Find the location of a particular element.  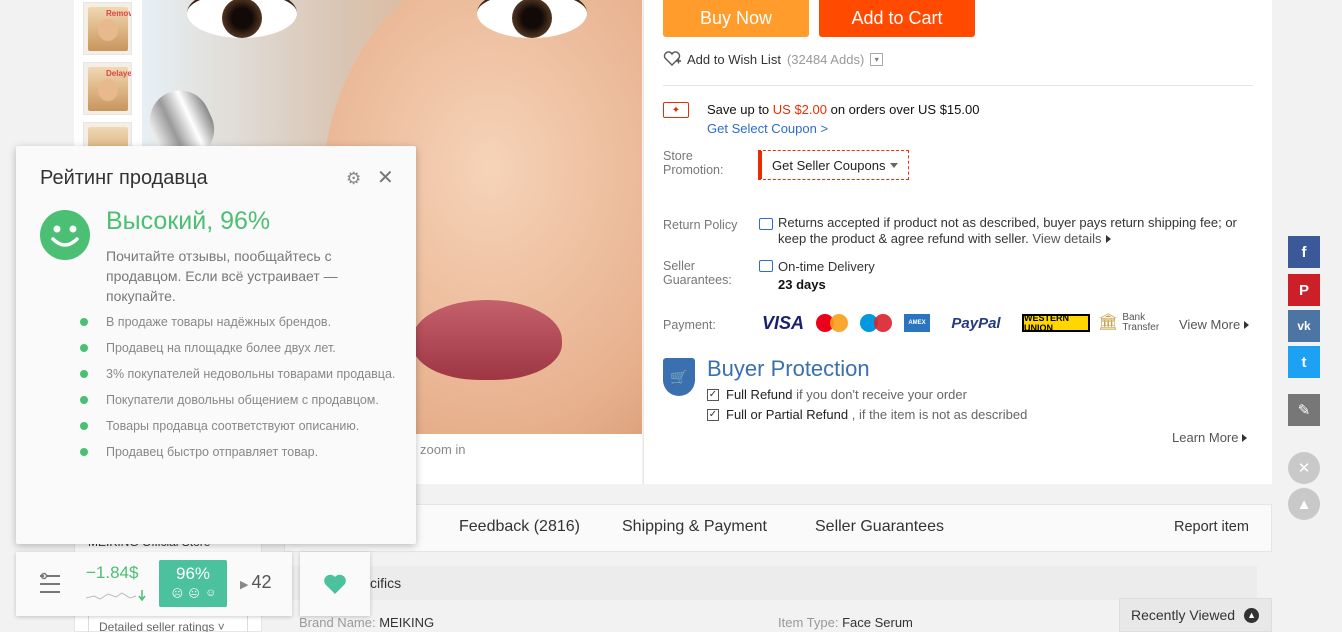

add-to-cart-button: Add to Cart is located at coordinates (897, 18).